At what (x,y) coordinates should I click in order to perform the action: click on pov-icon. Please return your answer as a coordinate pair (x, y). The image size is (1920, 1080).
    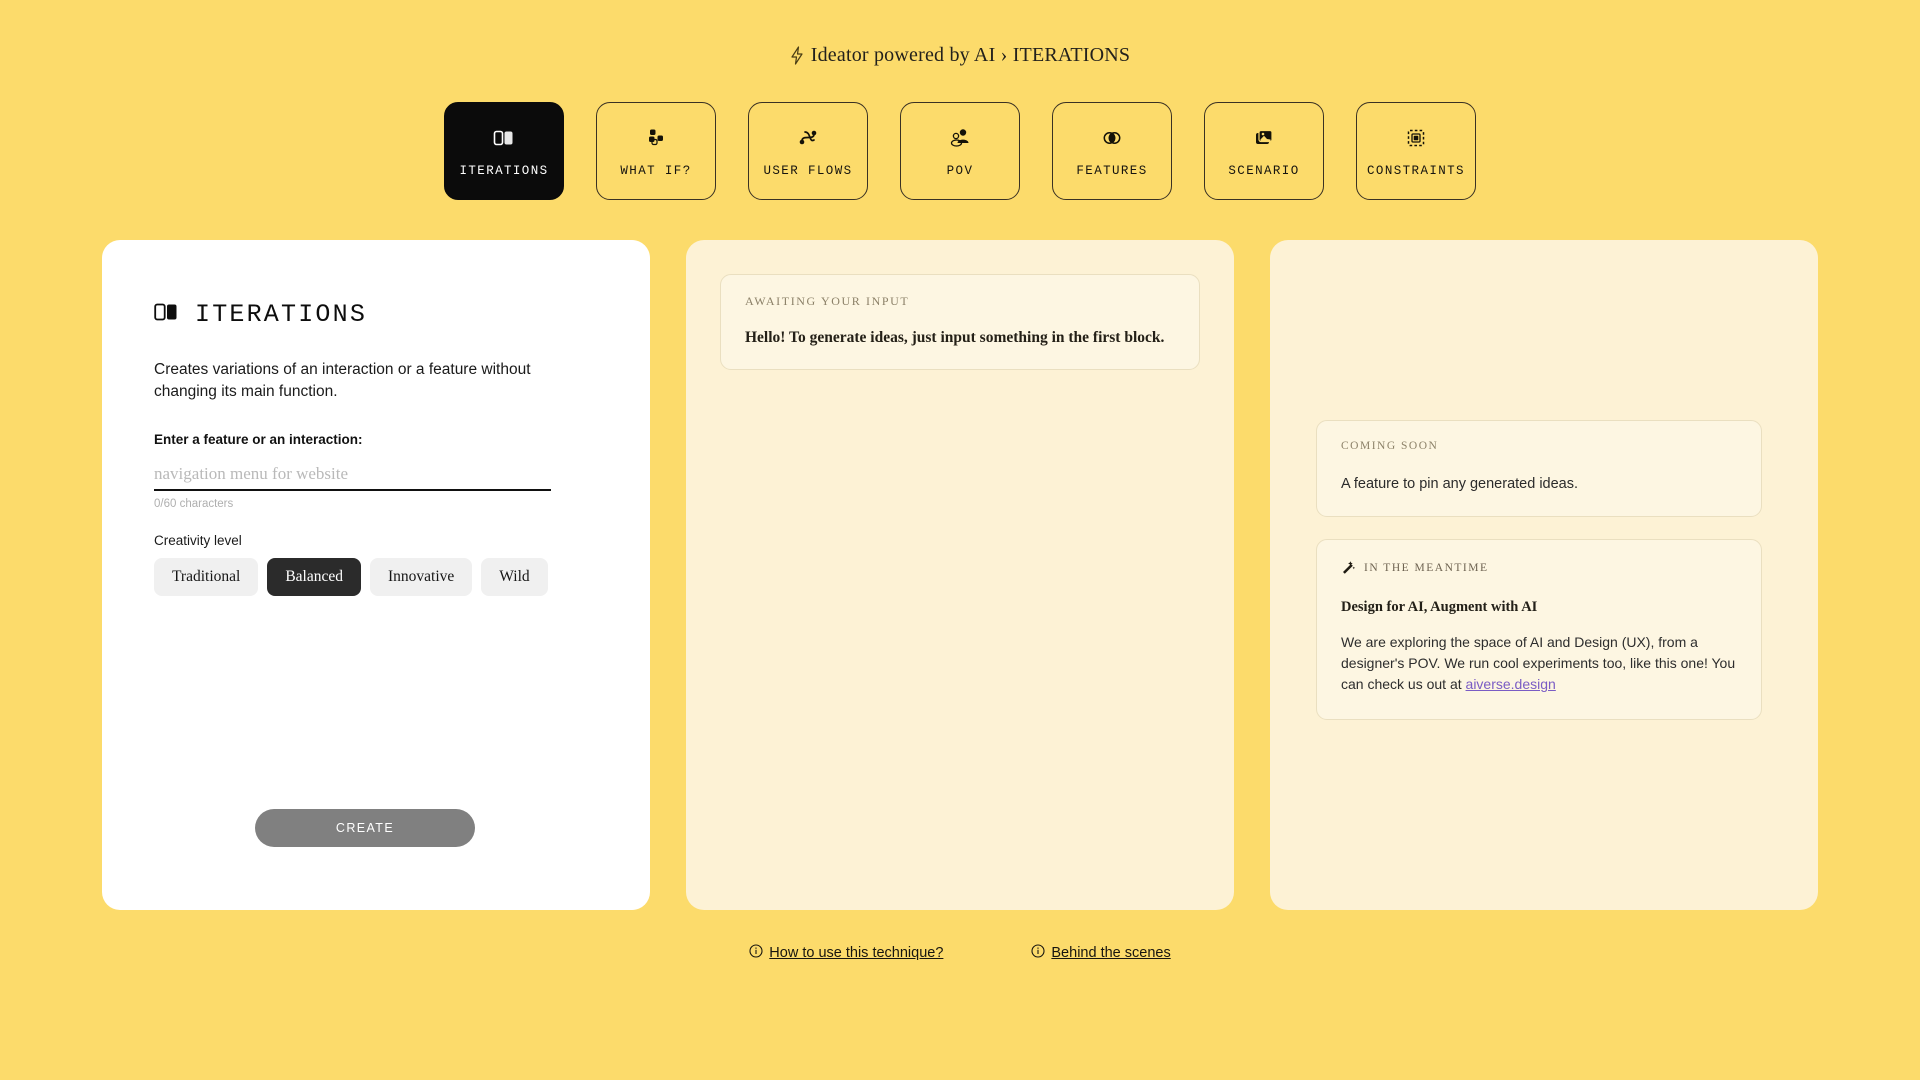
    Looking at the image, I should click on (960, 138).